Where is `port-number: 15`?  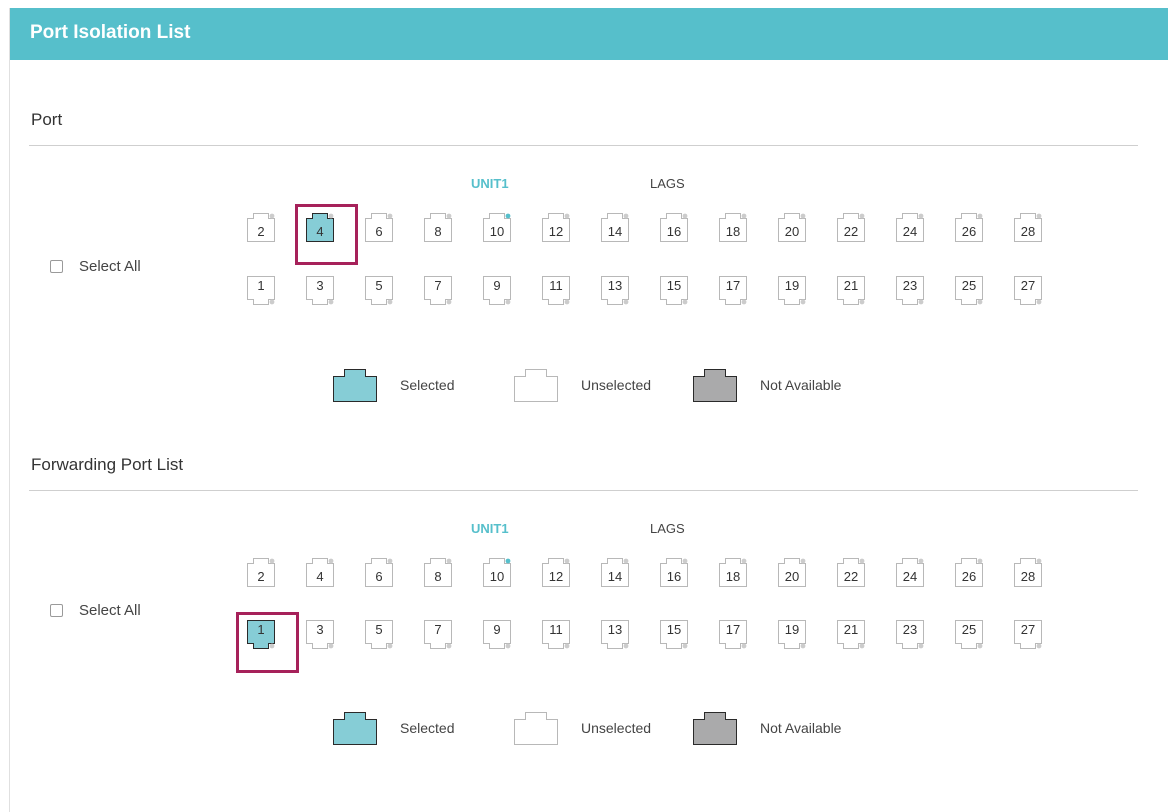
port-number: 15 is located at coordinates (674, 285).